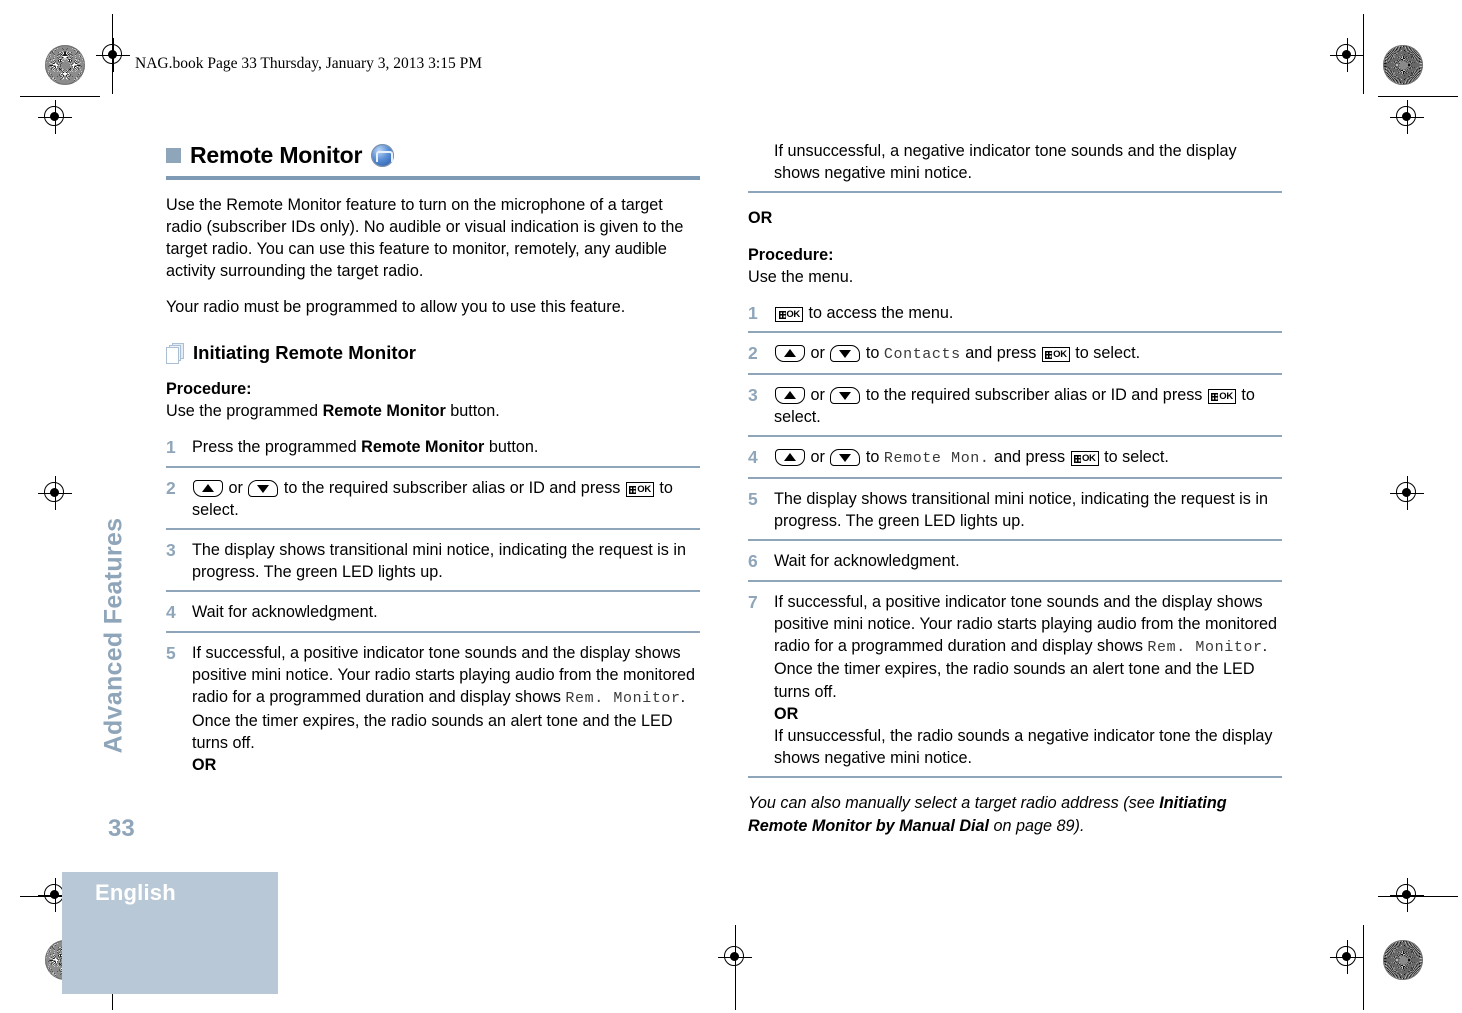  I want to click on step-number: 6, so click(753, 561).